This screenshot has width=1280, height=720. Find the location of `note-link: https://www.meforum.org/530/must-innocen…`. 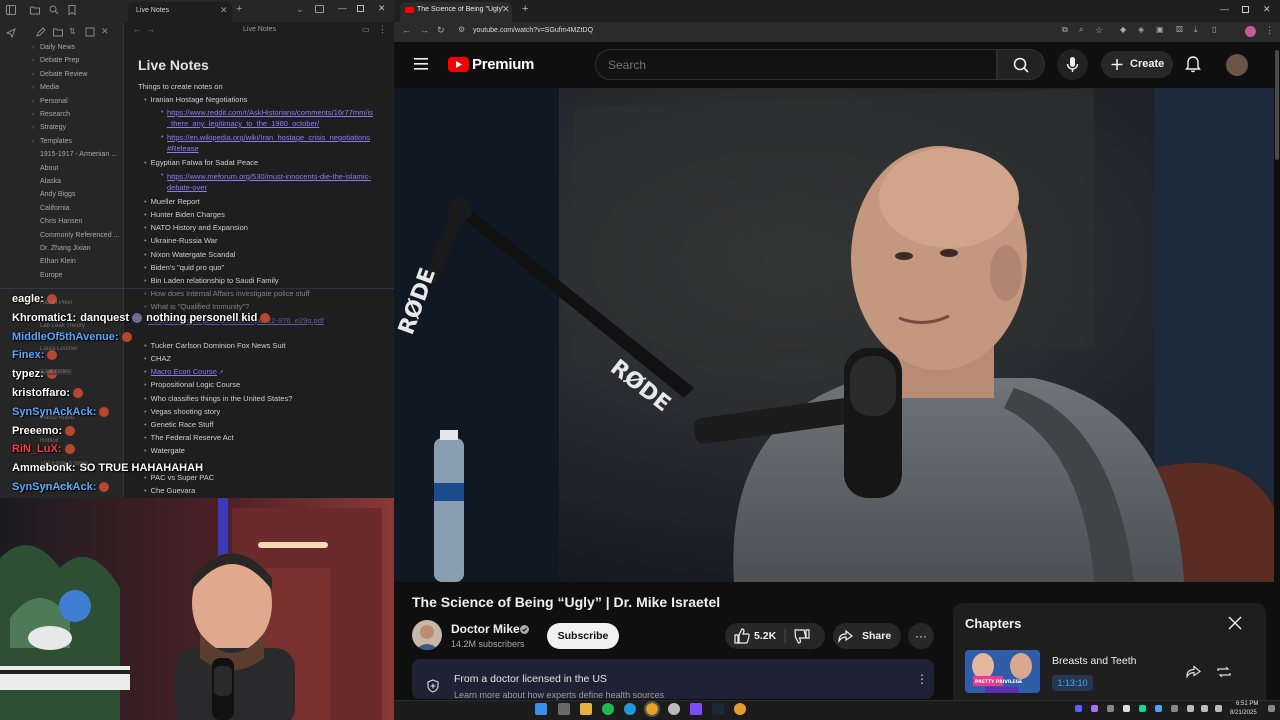

note-link: https://www.meforum.org/530/must-innocen… is located at coordinates (270, 182).